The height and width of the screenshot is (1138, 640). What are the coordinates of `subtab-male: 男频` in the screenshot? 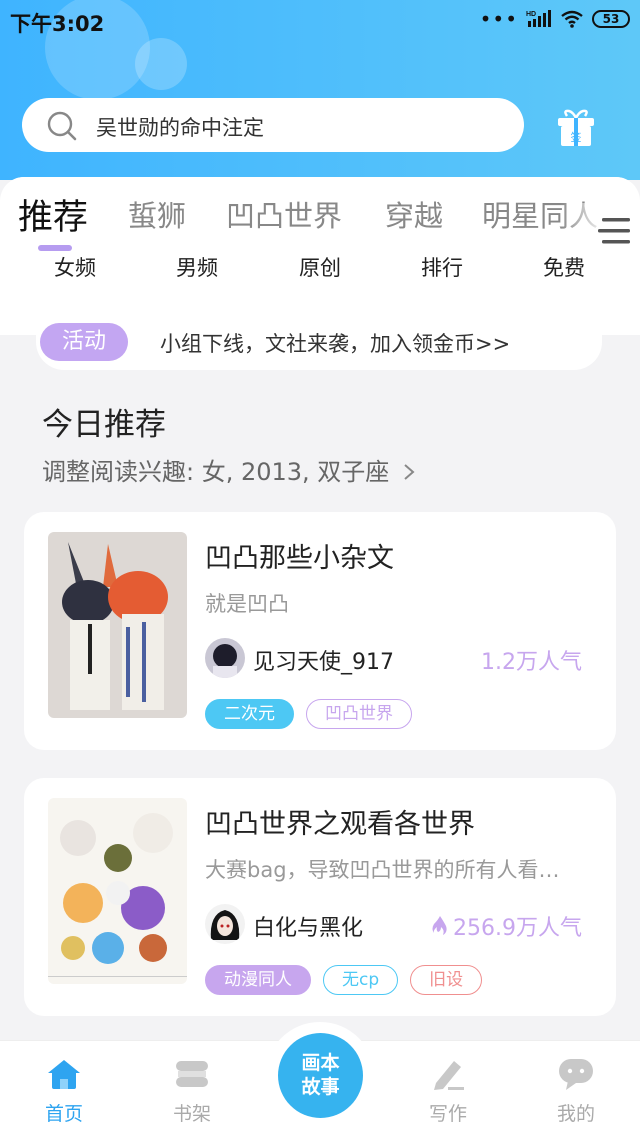 It's located at (197, 267).